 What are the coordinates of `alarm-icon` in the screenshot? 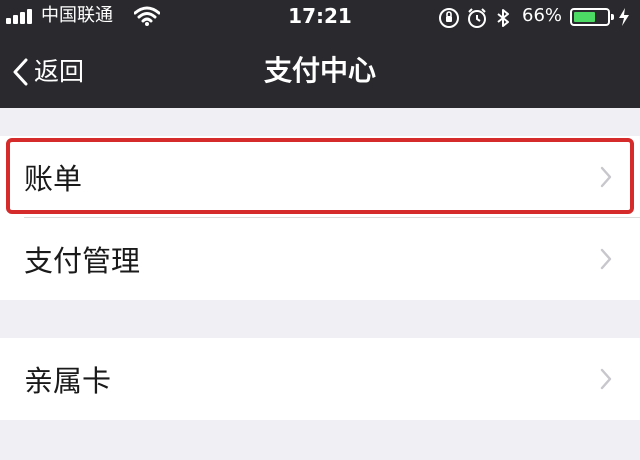 It's located at (477, 18).